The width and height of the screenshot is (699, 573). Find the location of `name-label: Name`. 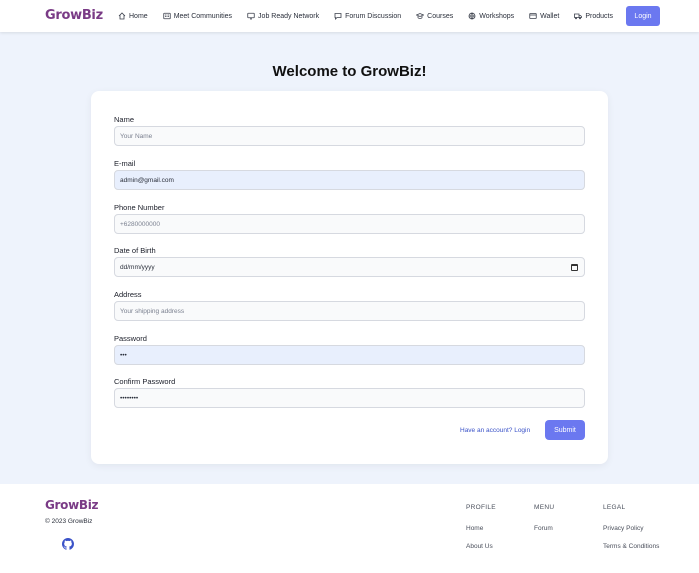

name-label: Name is located at coordinates (124, 119).